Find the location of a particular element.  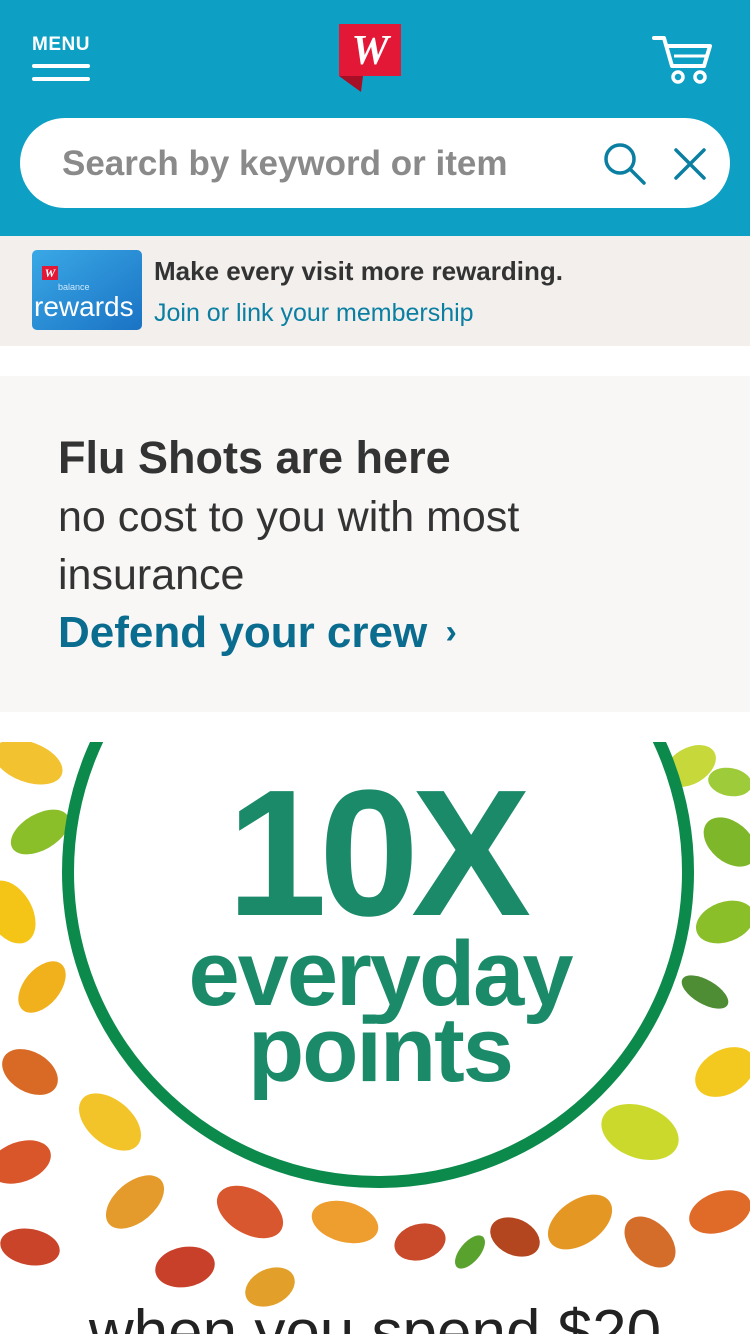

walgreens-logo: W is located at coordinates (370, 58).